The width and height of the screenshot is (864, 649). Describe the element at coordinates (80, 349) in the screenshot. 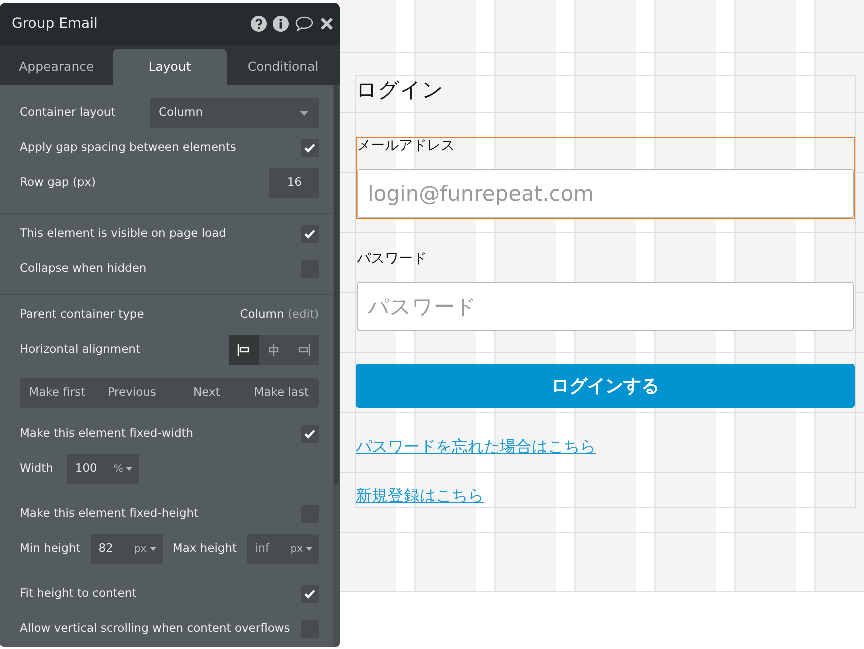

I see `field-label: Horizontal alignment` at that location.